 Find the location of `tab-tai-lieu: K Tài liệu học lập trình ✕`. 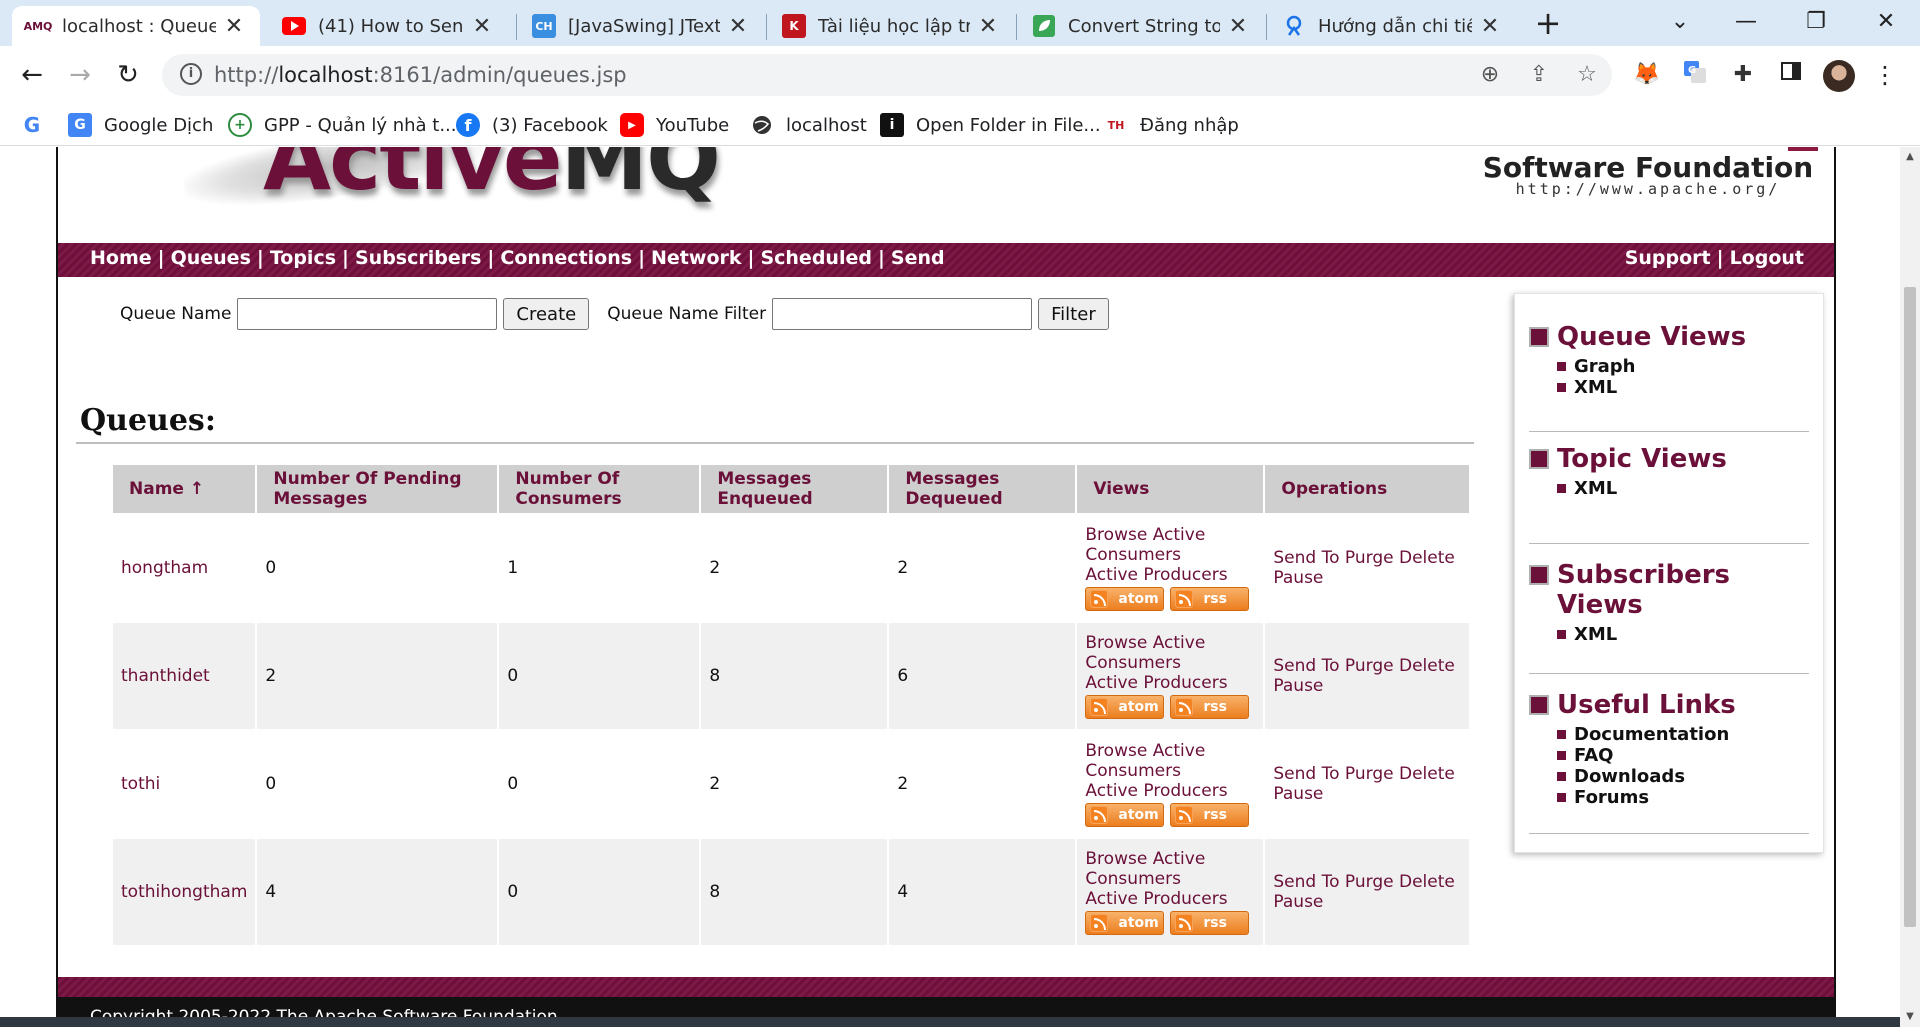

tab-tai-lieu: K Tài liệu học lập trình ✕ is located at coordinates (891, 26).